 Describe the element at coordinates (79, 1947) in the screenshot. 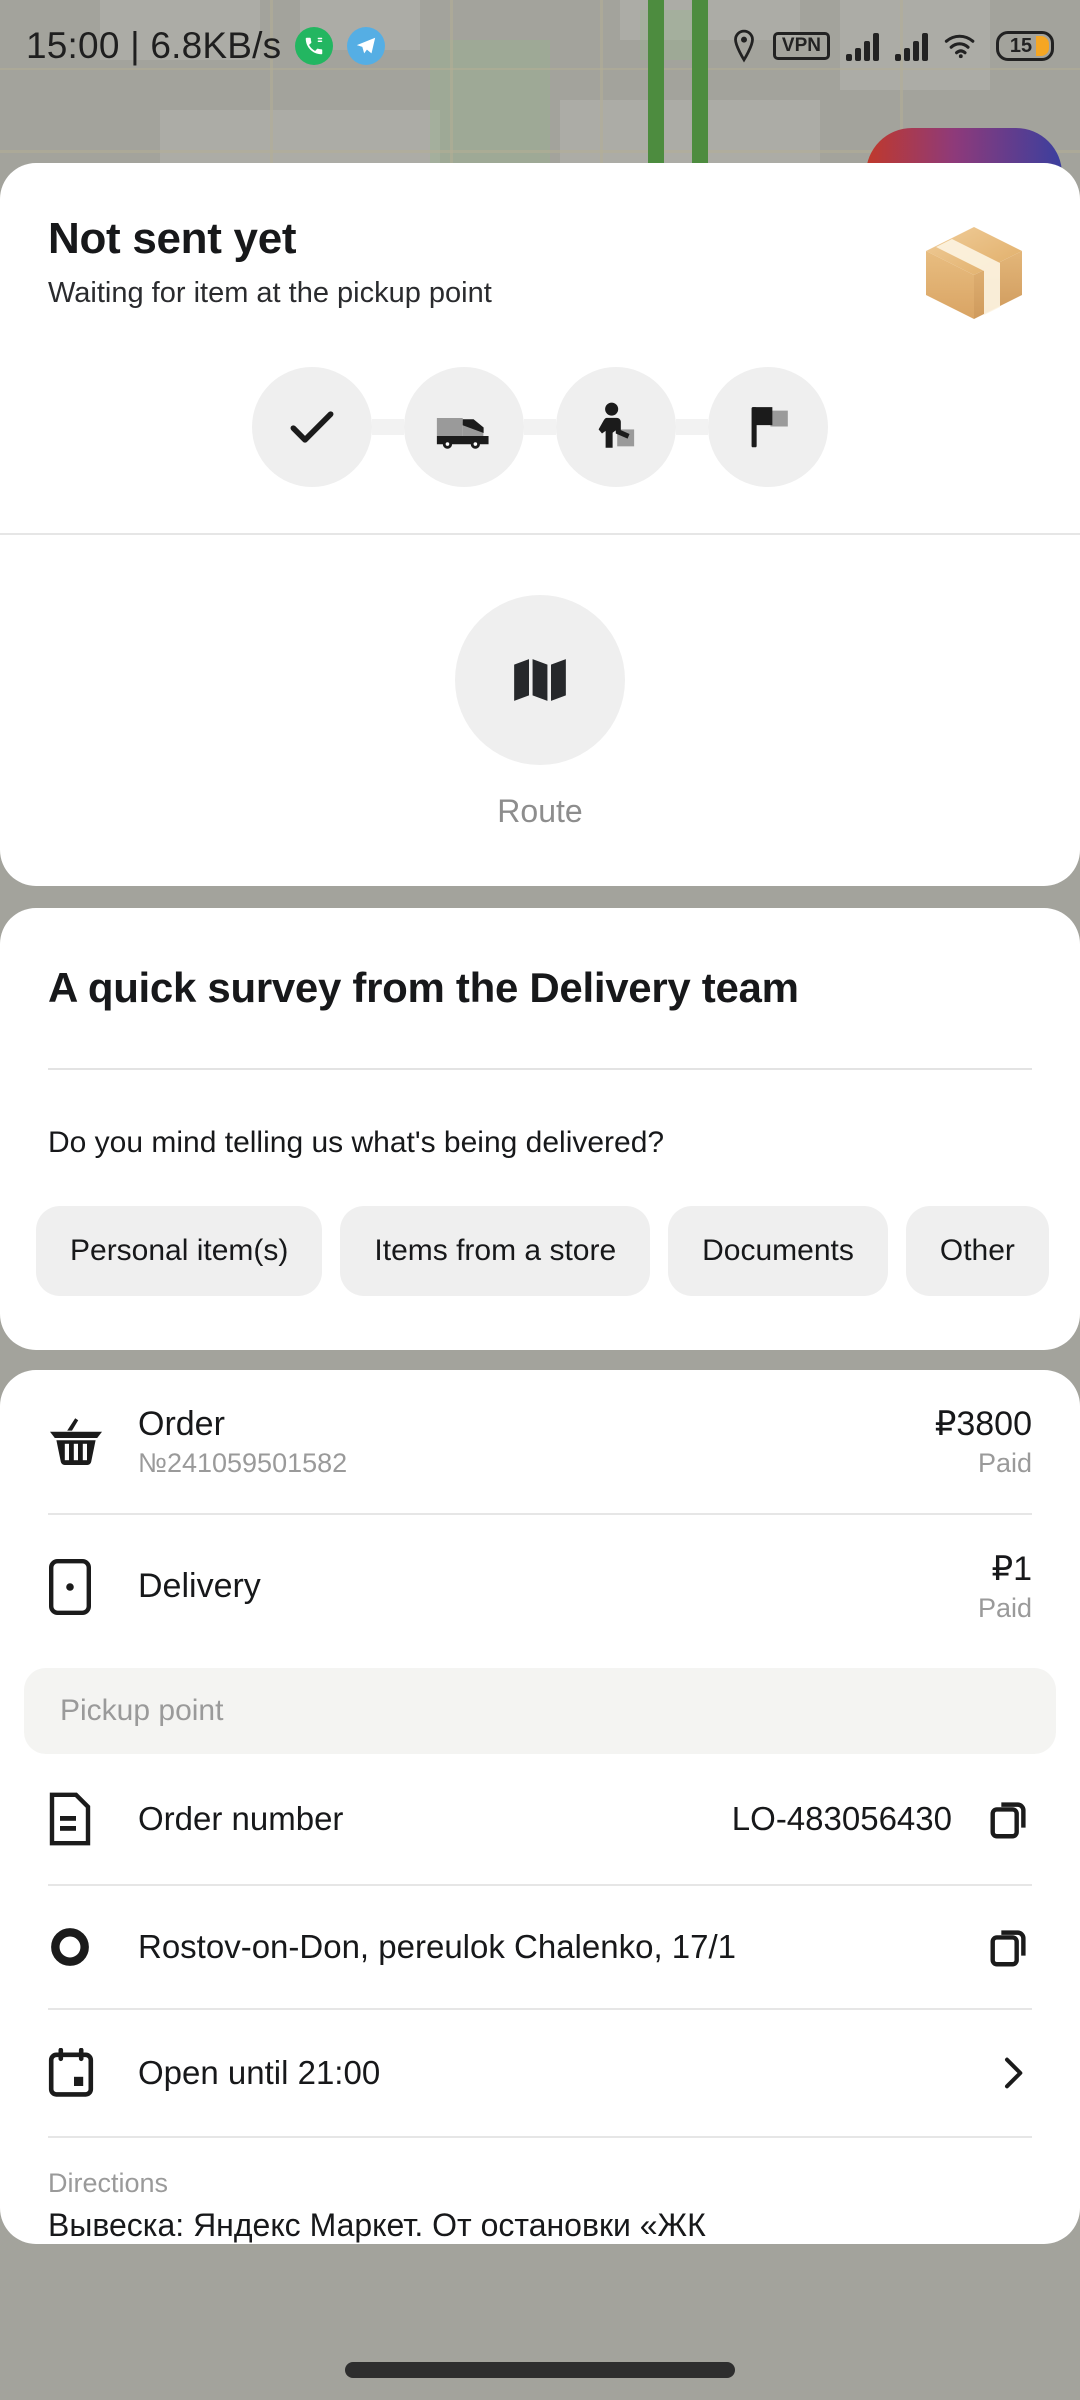

I see `circle-marker-icon` at that location.